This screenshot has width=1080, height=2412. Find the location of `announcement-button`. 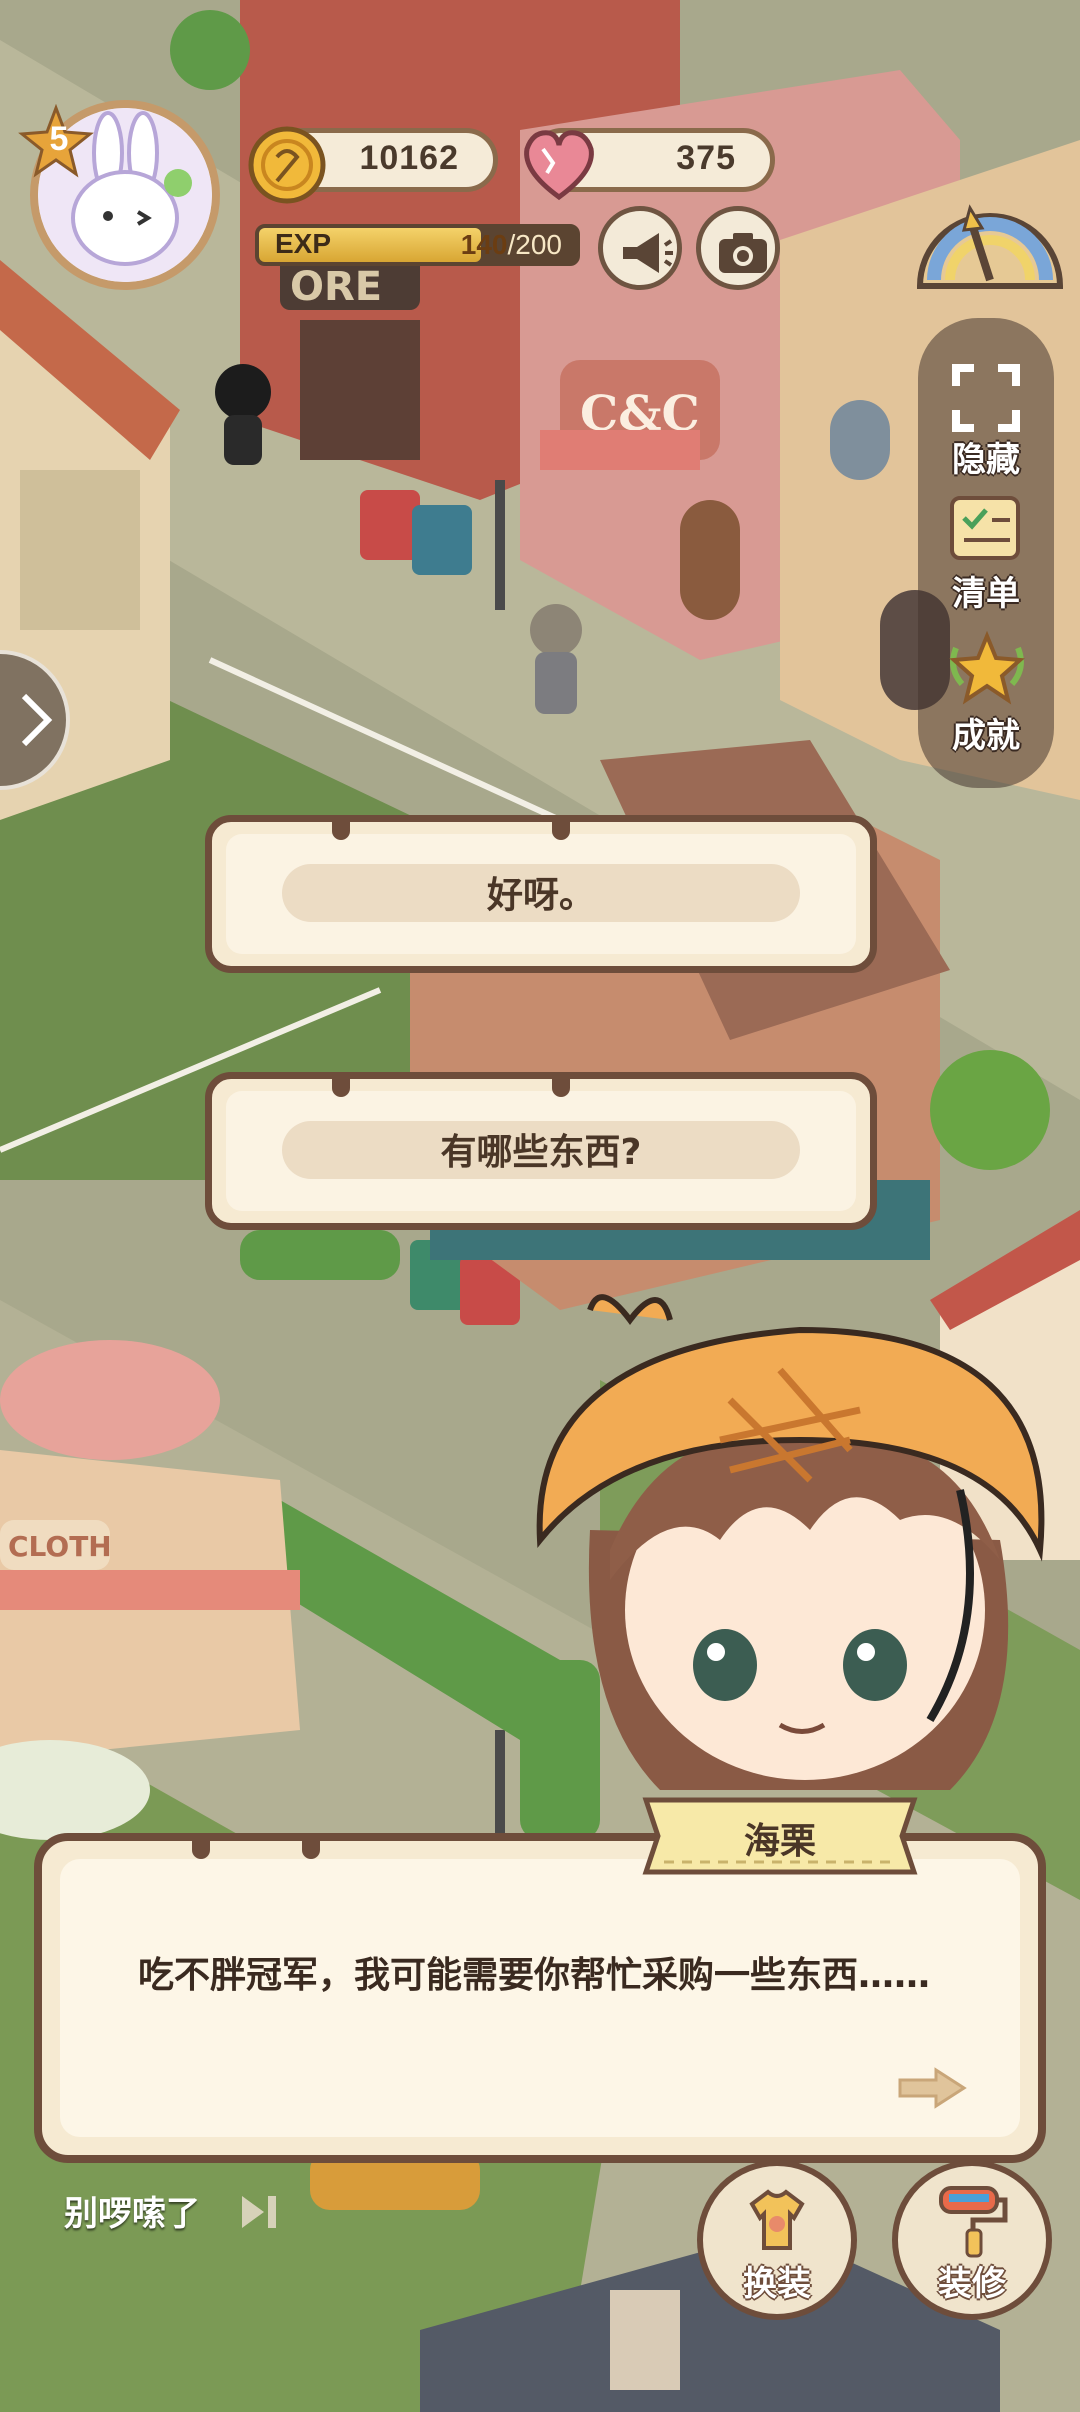

announcement-button is located at coordinates (640, 248).